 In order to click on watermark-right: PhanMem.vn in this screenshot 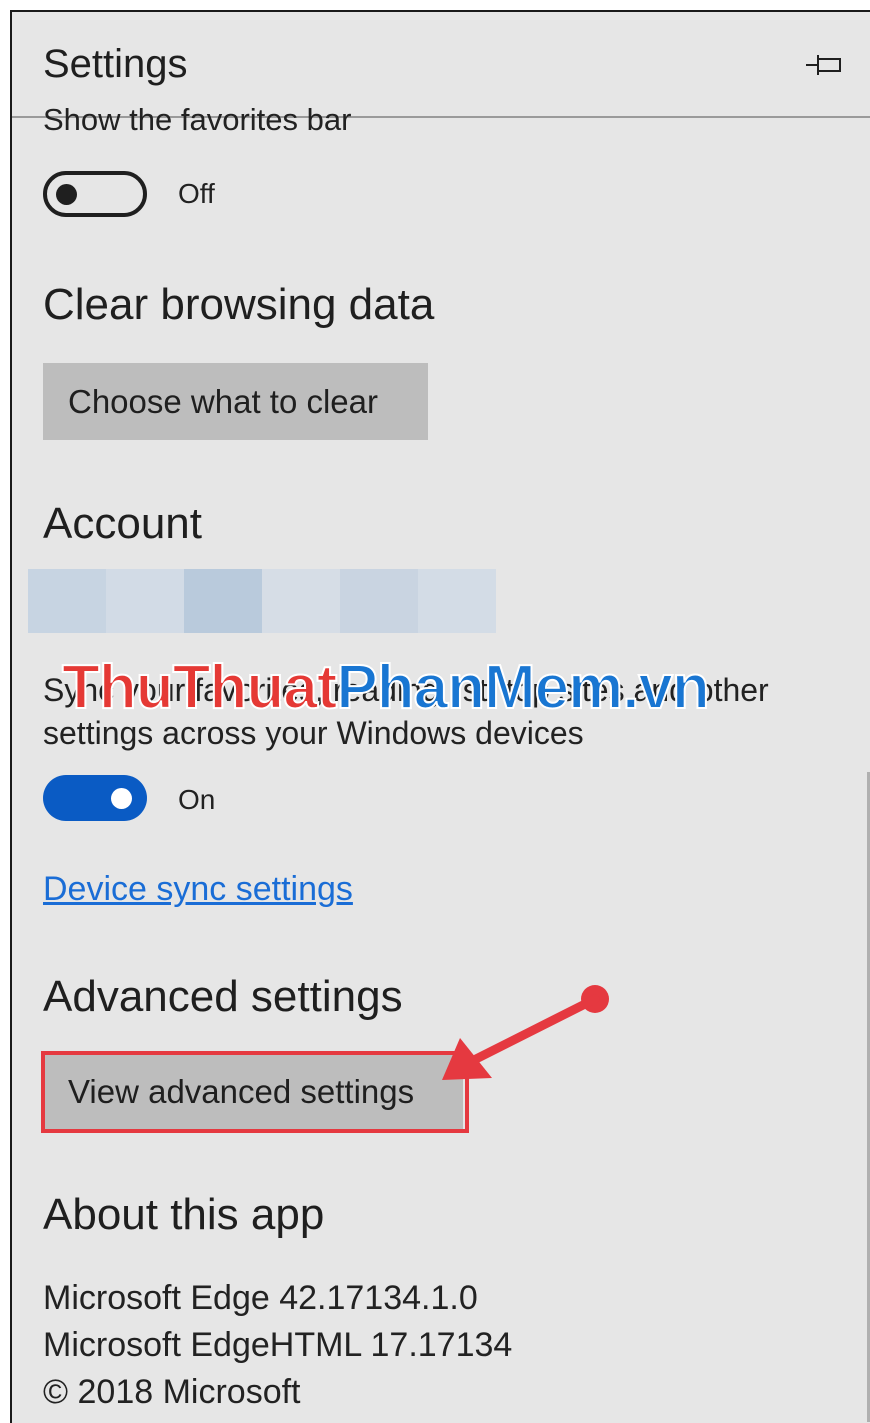, I will do `click(522, 687)`.